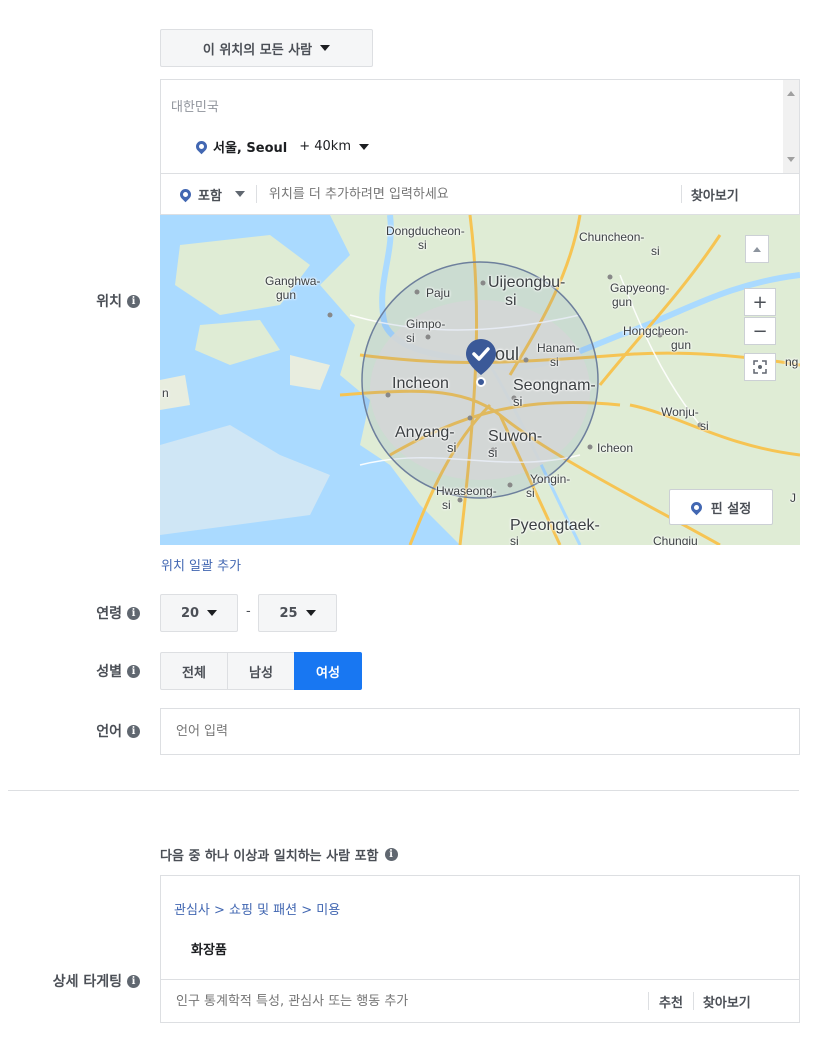 This screenshot has height=1043, width=815. I want to click on collapse-map-button, so click(757, 249).